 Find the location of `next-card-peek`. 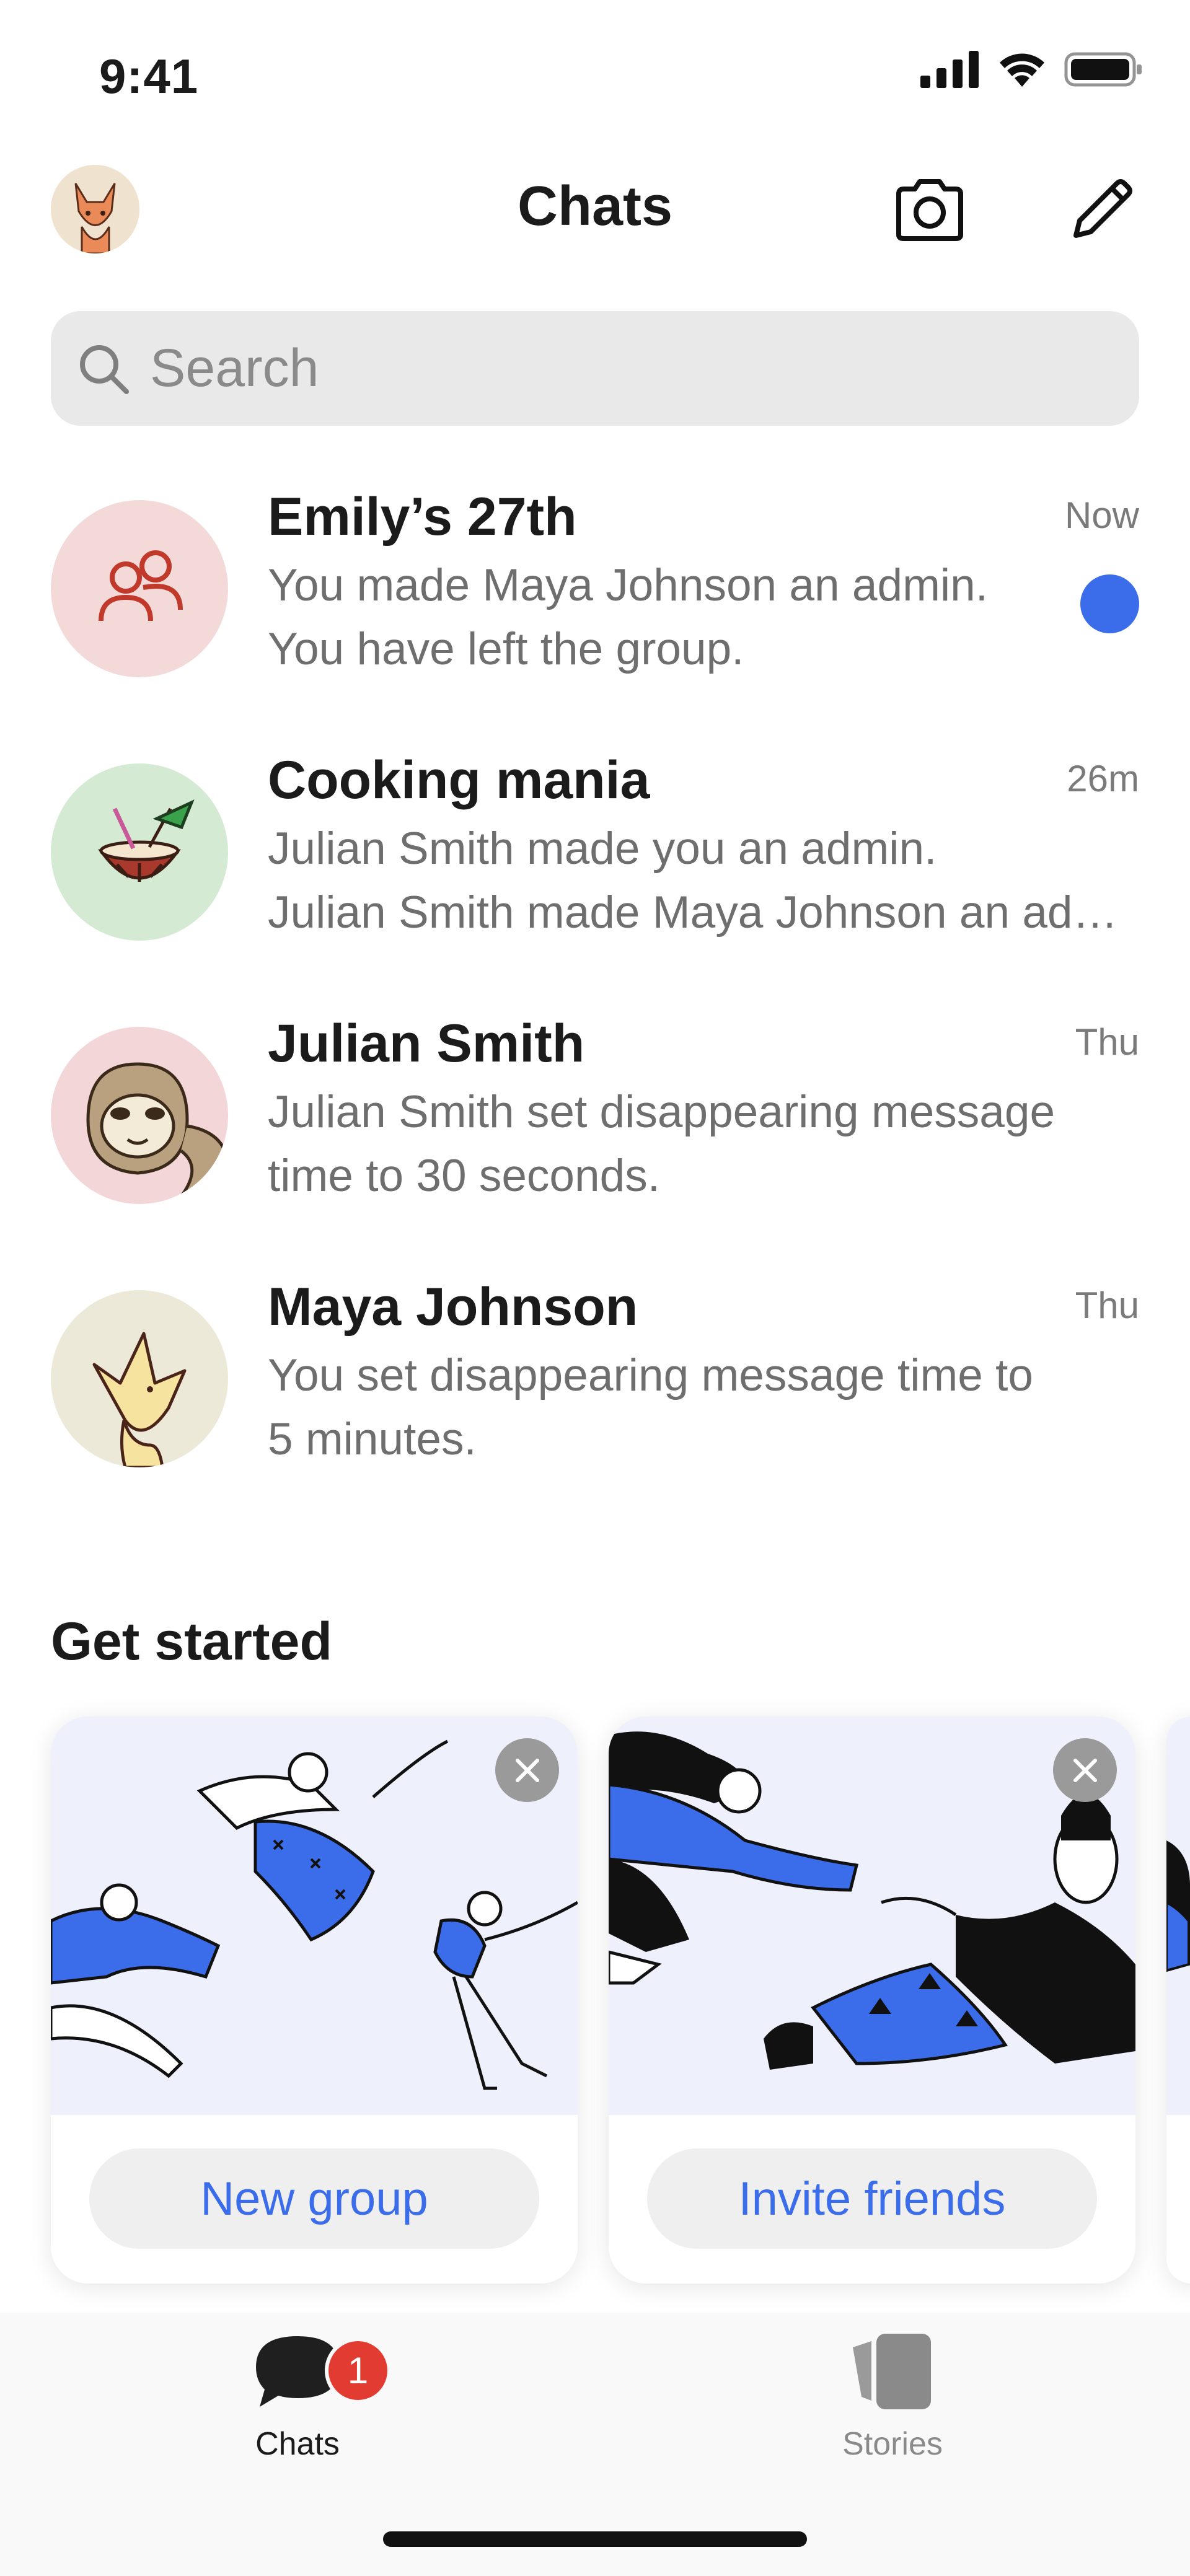

next-card-peek is located at coordinates (1178, 2001).